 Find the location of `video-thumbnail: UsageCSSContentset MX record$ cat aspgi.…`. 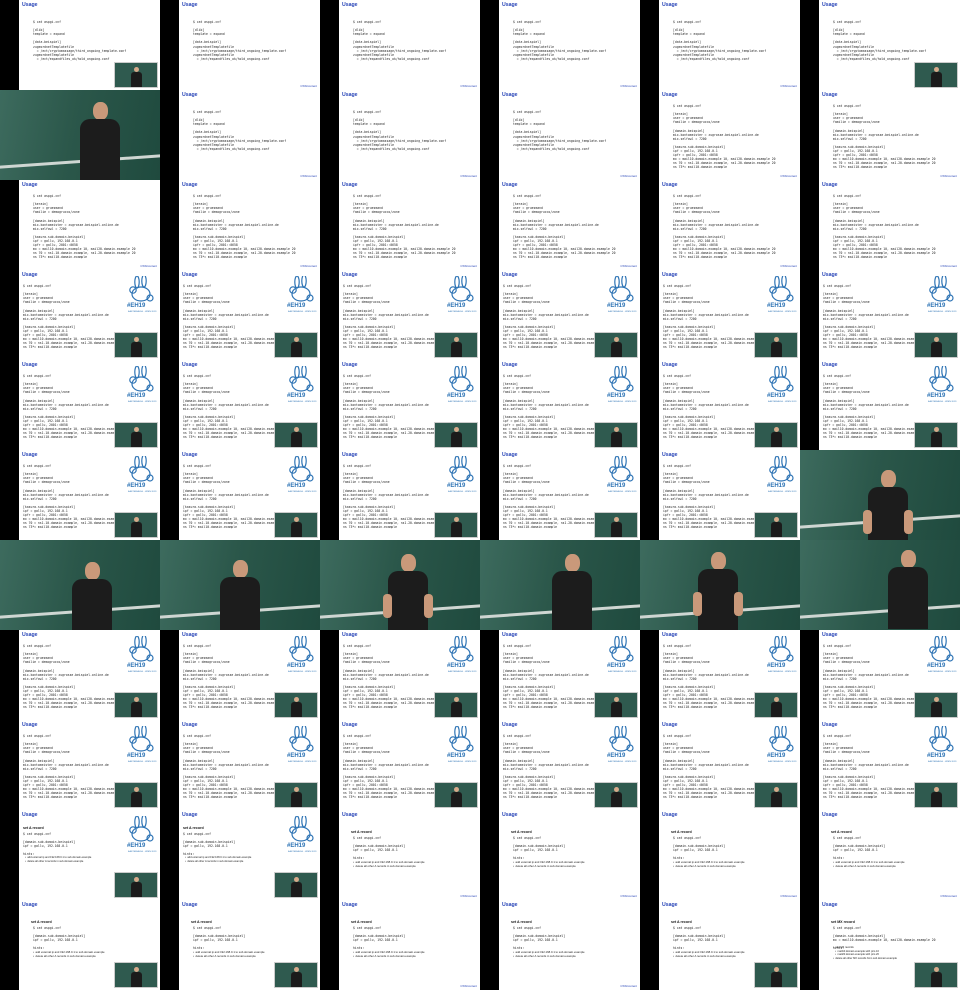

video-thumbnail: UsageCSSContentset MX record$ cat aspgi.… is located at coordinates (880, 945).